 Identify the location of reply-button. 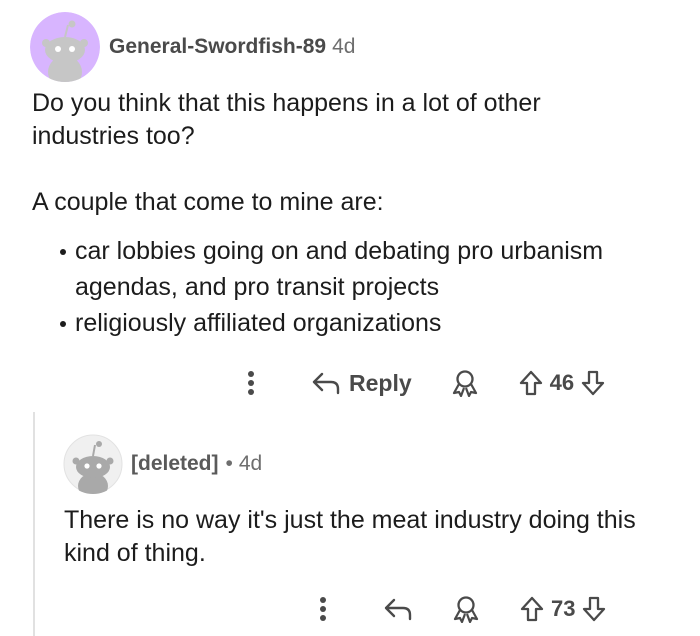
(398, 609).